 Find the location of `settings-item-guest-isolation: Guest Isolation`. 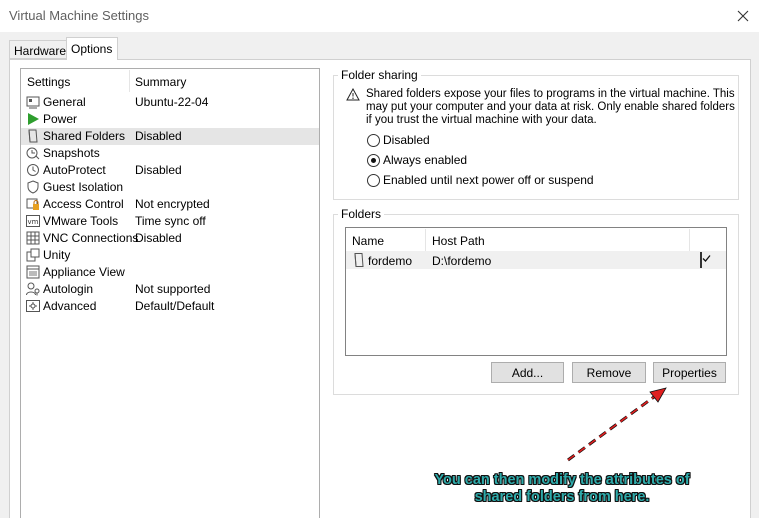

settings-item-guest-isolation: Guest Isolation is located at coordinates (170, 187).